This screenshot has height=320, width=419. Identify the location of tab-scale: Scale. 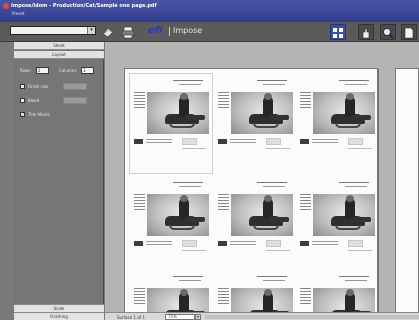
(59, 308).